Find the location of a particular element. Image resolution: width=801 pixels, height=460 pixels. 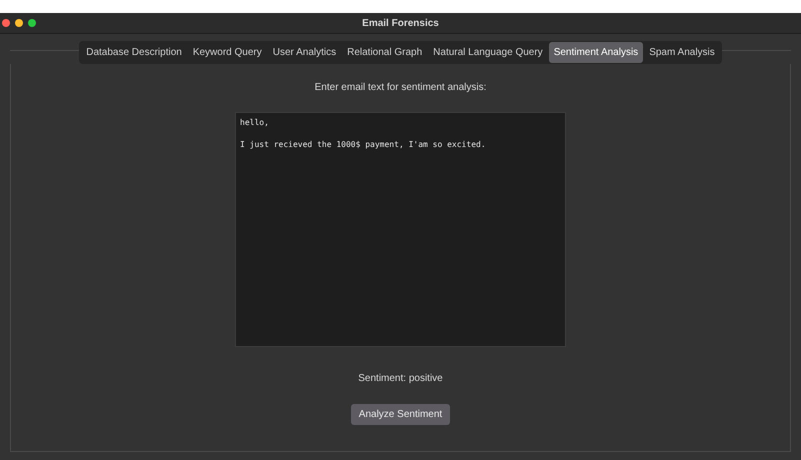

sentiment-result: Sentiment: positive is located at coordinates (400, 379).